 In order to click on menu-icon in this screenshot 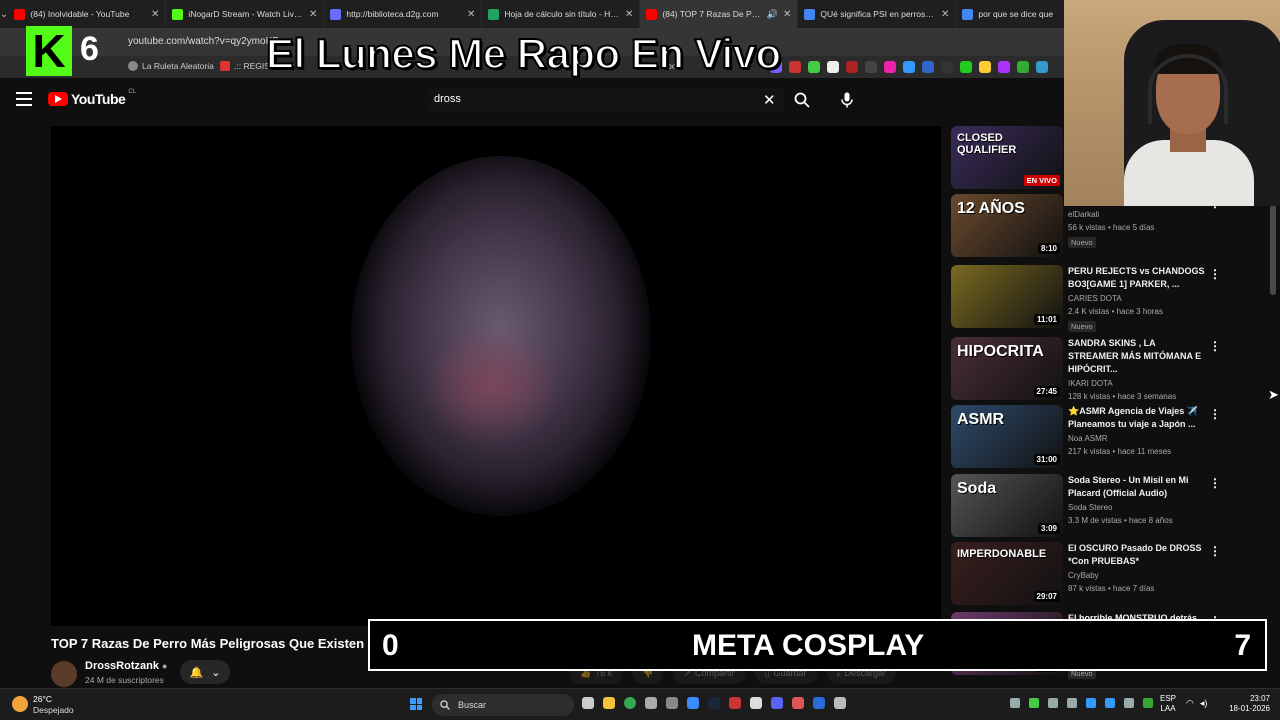, I will do `click(24, 99)`.